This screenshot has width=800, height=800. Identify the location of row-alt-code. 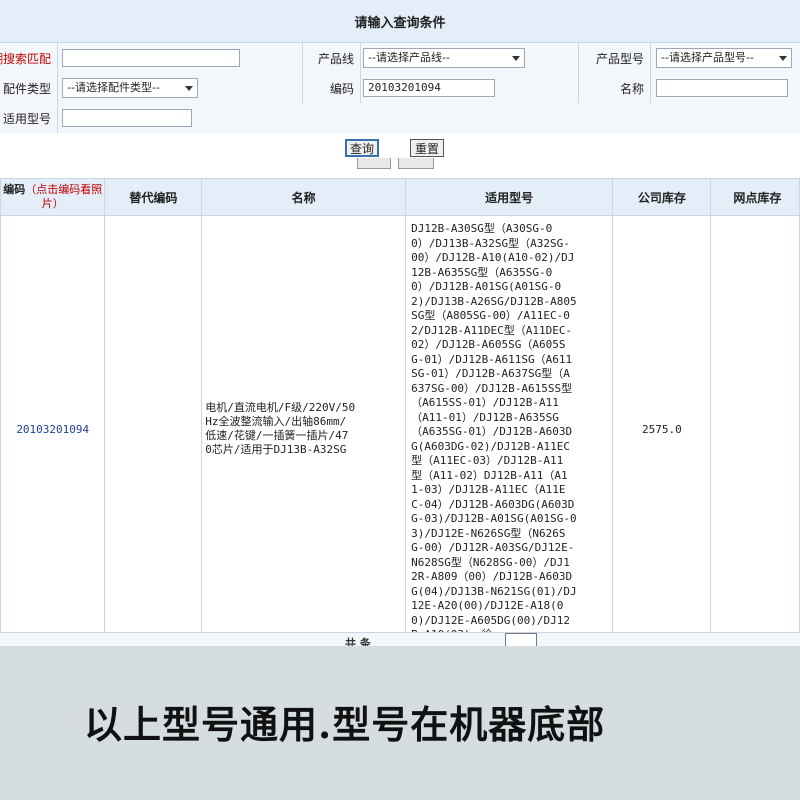
(153, 429).